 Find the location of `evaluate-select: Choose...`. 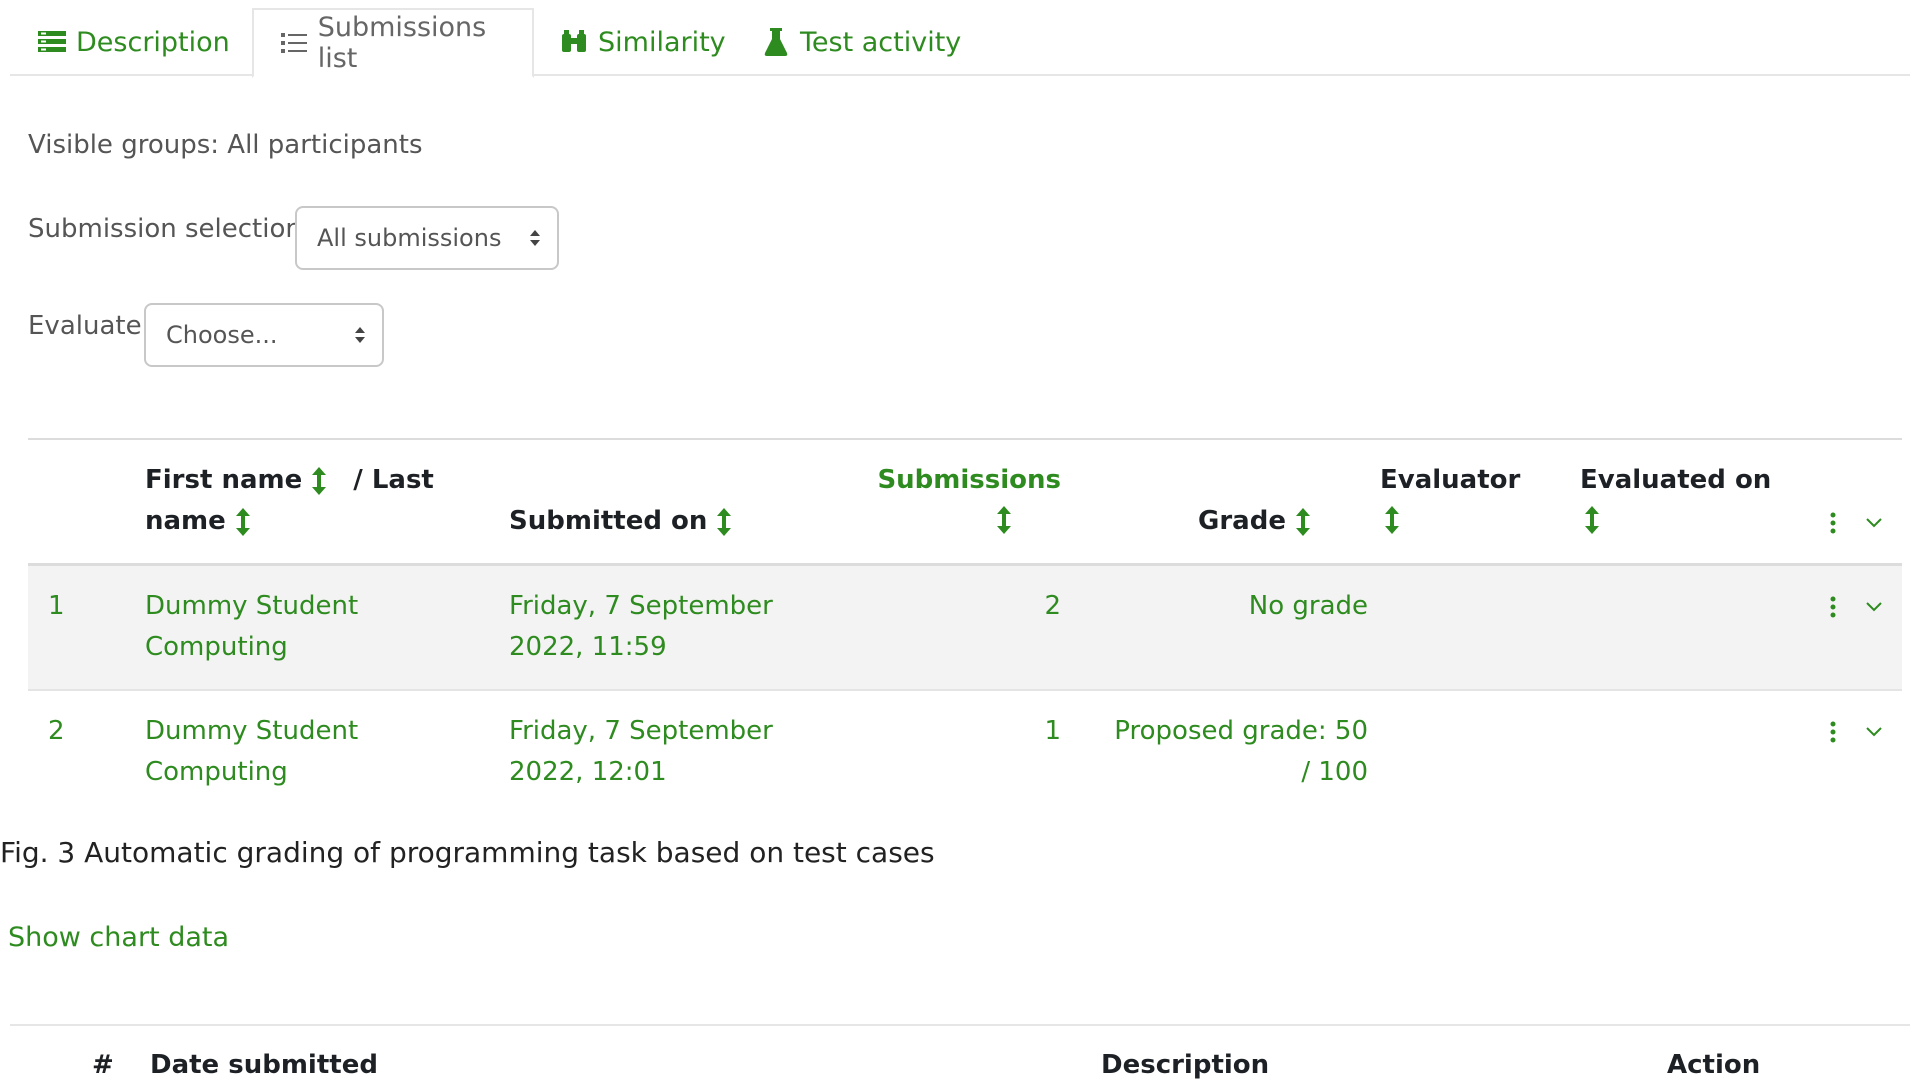

evaluate-select: Choose... is located at coordinates (264, 335).